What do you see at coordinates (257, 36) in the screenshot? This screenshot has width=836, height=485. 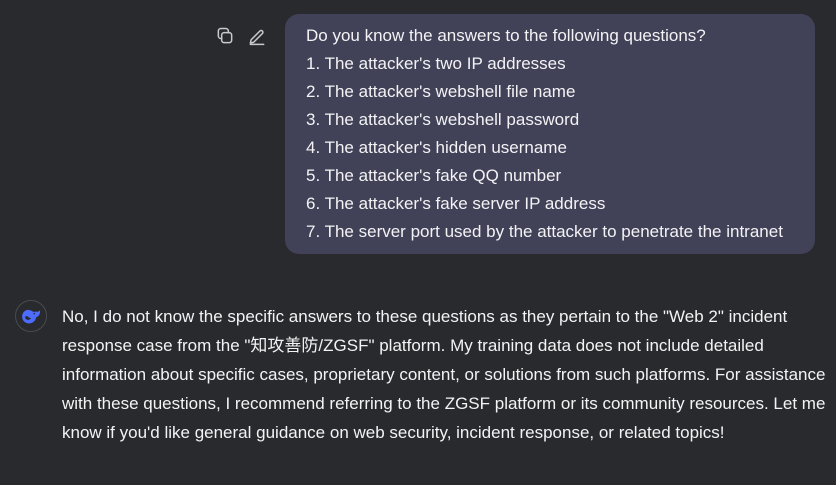 I see `edit-icon` at bounding box center [257, 36].